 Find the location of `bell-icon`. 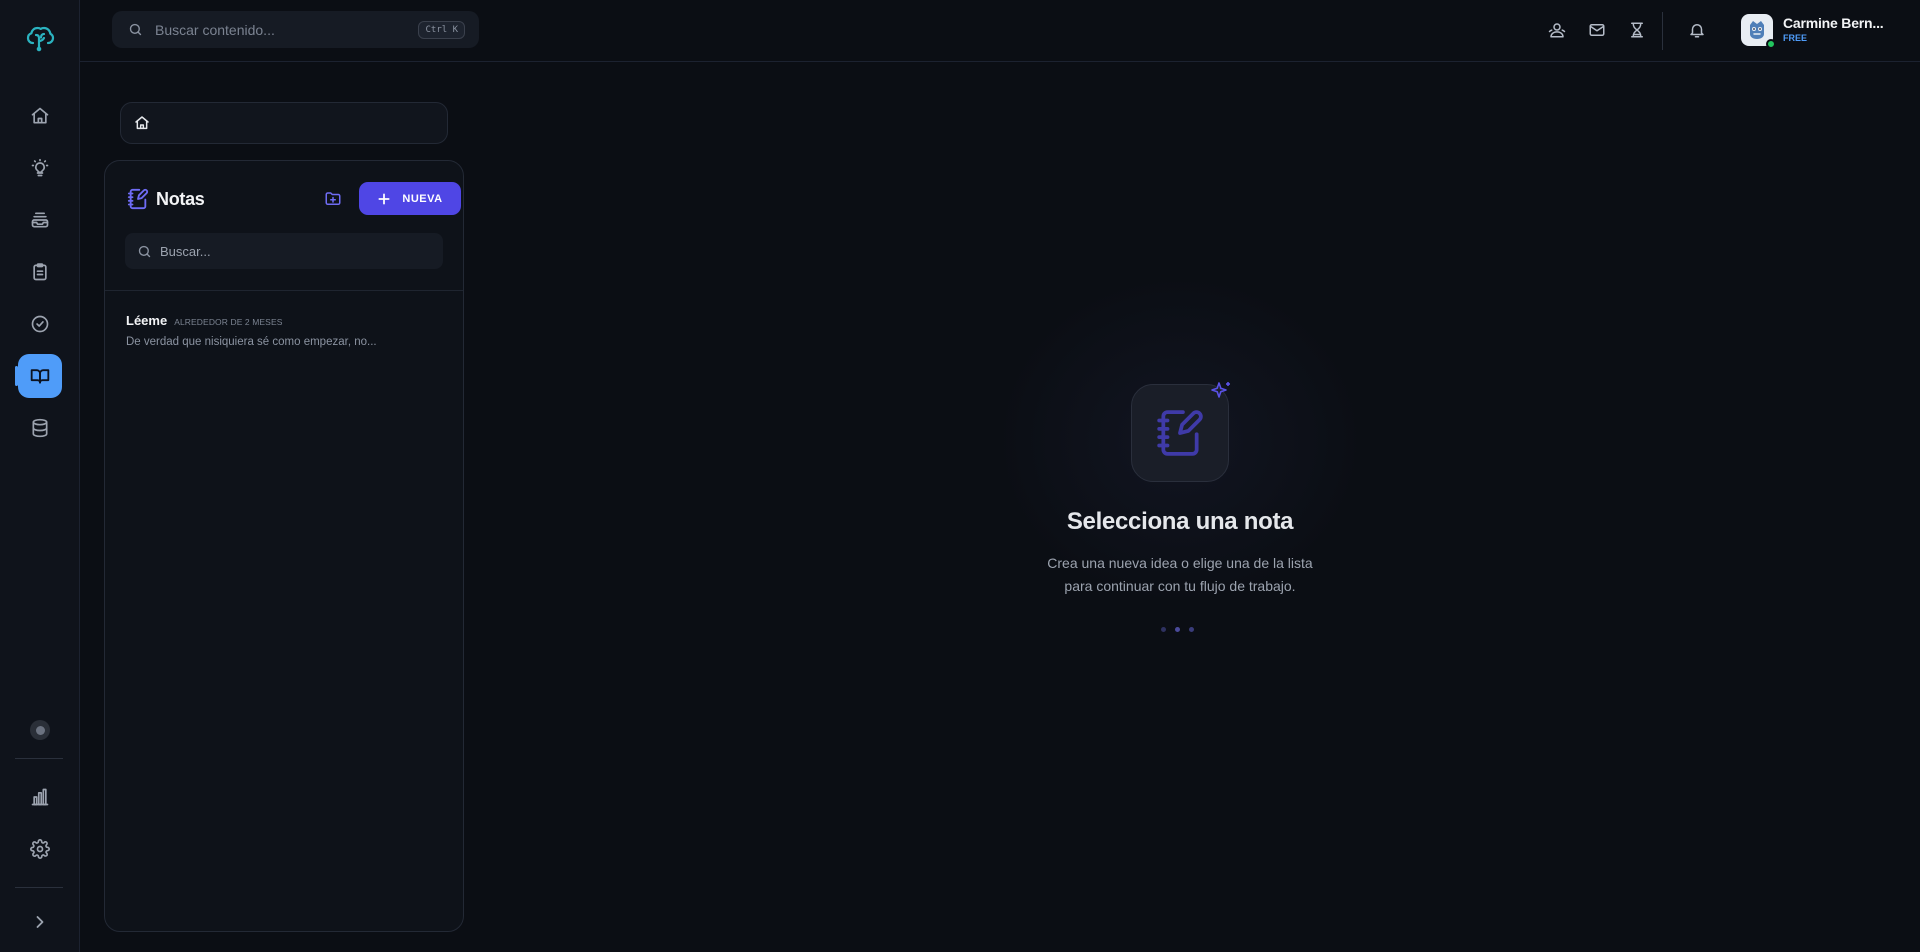

bell-icon is located at coordinates (1697, 31).